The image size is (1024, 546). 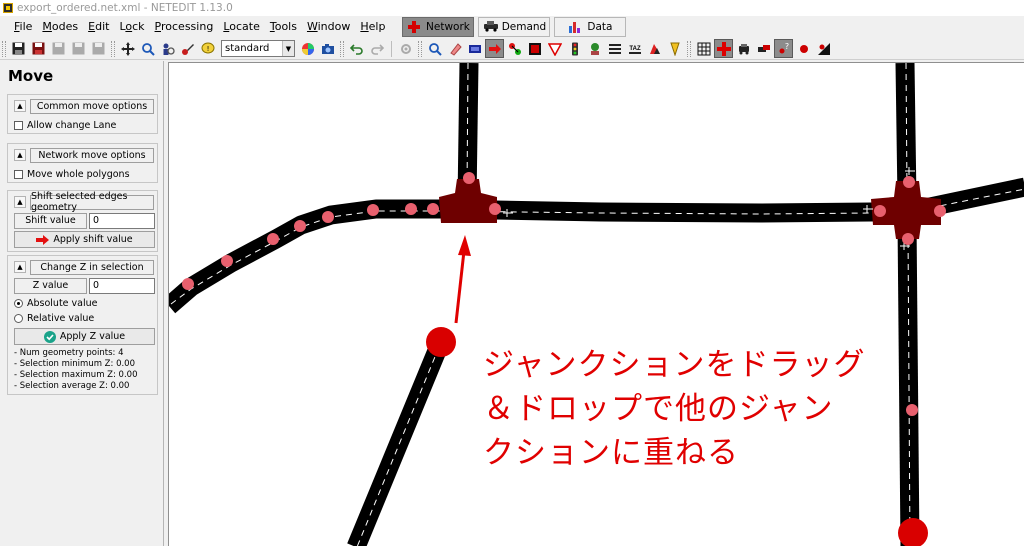 I want to click on color-scheme-select: standard ▼, so click(x=258, y=48).